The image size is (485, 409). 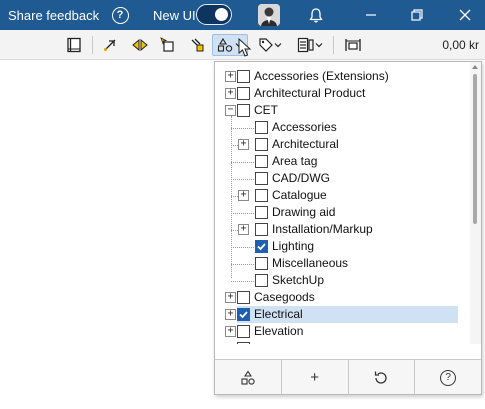 I want to click on panel-help-button: ?, so click(x=448, y=377).